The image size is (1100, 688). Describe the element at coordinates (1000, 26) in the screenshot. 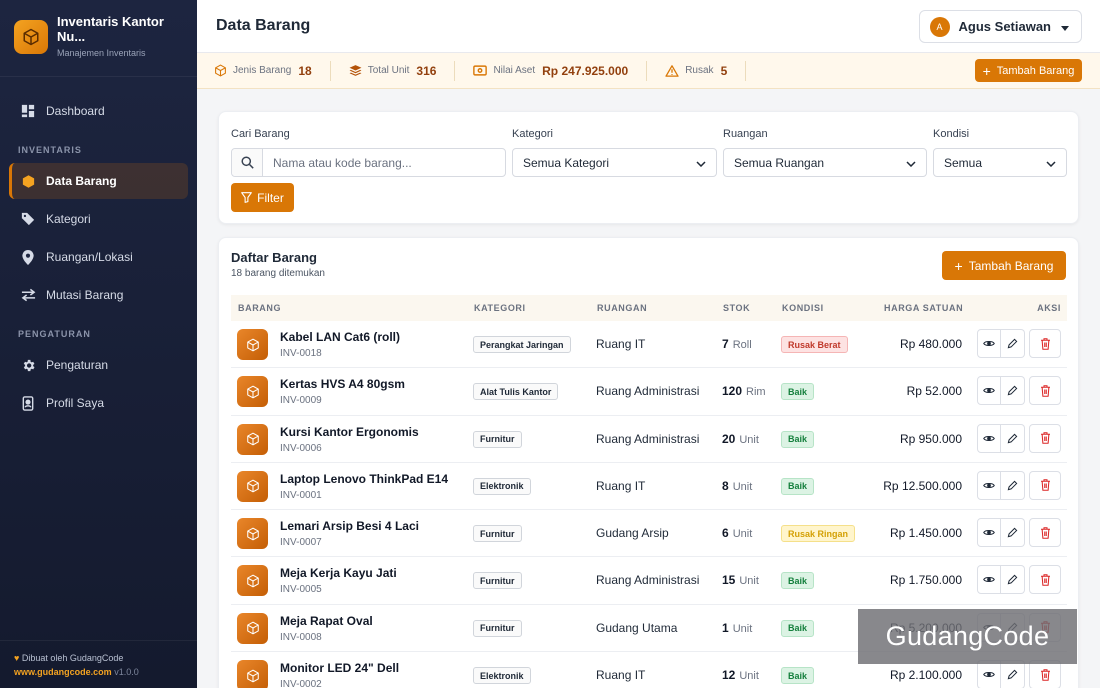

I see `user-menu-button: A Agus Setiawan` at that location.